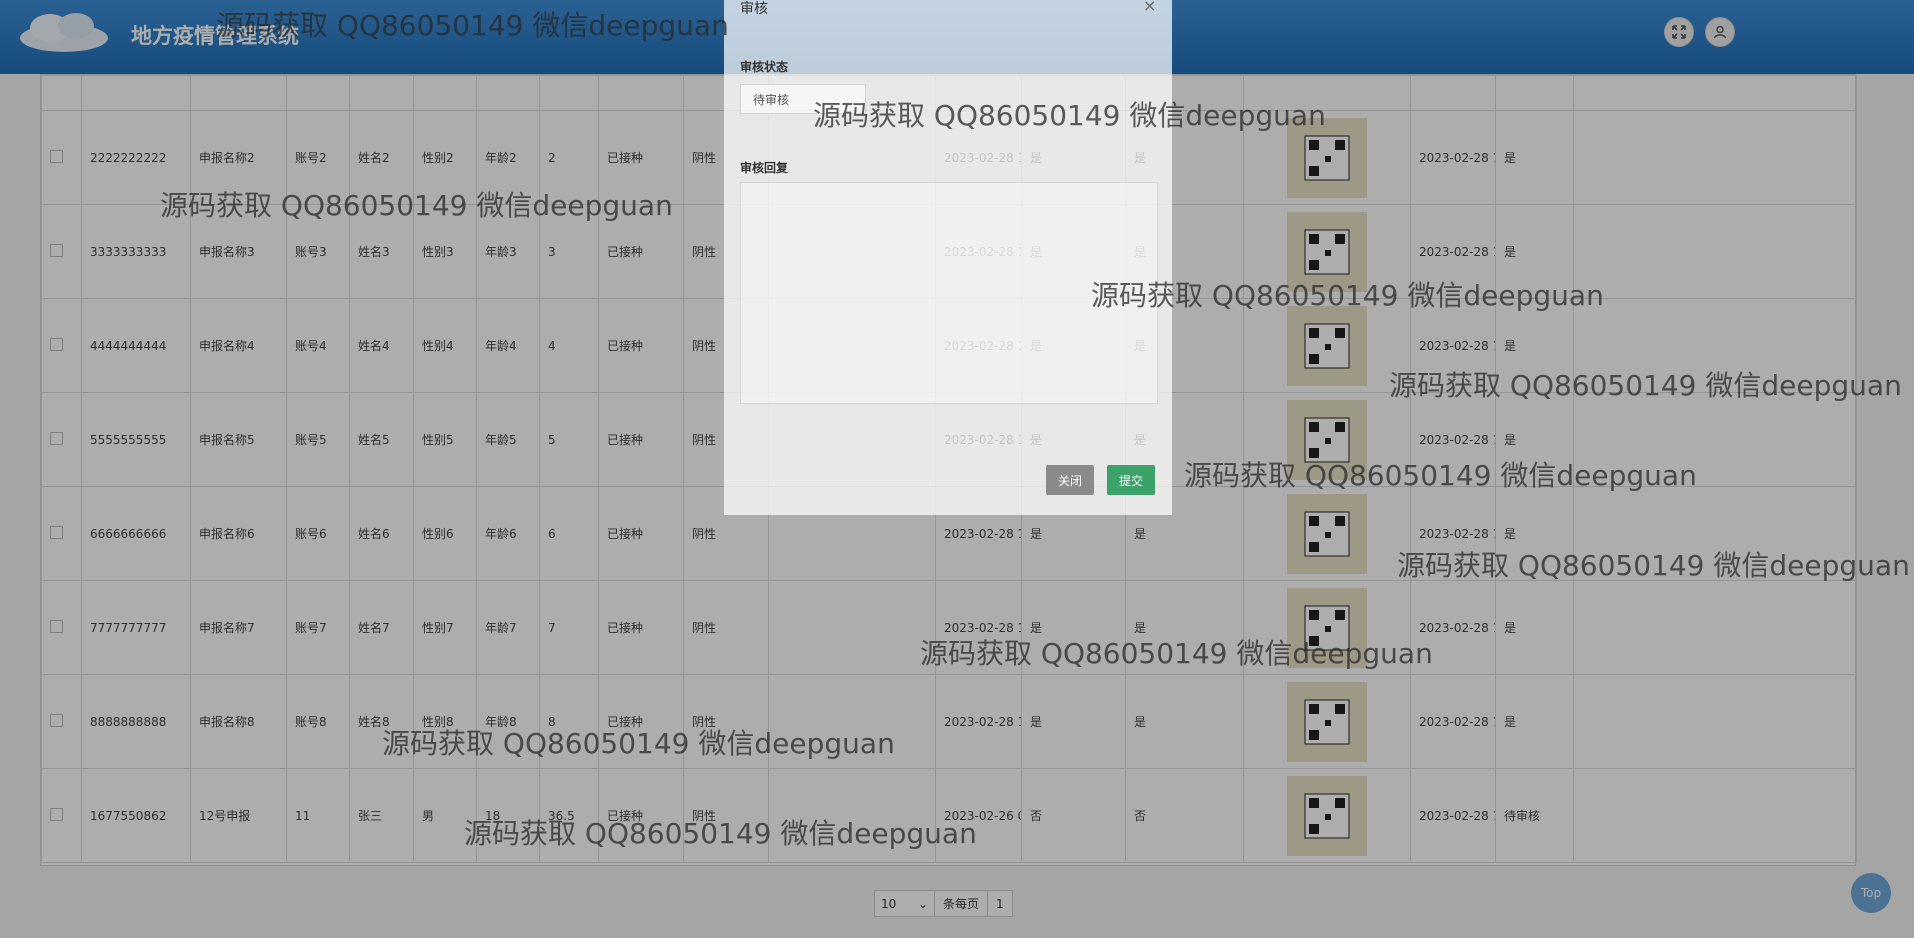 The width and height of the screenshot is (1914, 938). I want to click on close-button: 关闭, so click(1070, 480).